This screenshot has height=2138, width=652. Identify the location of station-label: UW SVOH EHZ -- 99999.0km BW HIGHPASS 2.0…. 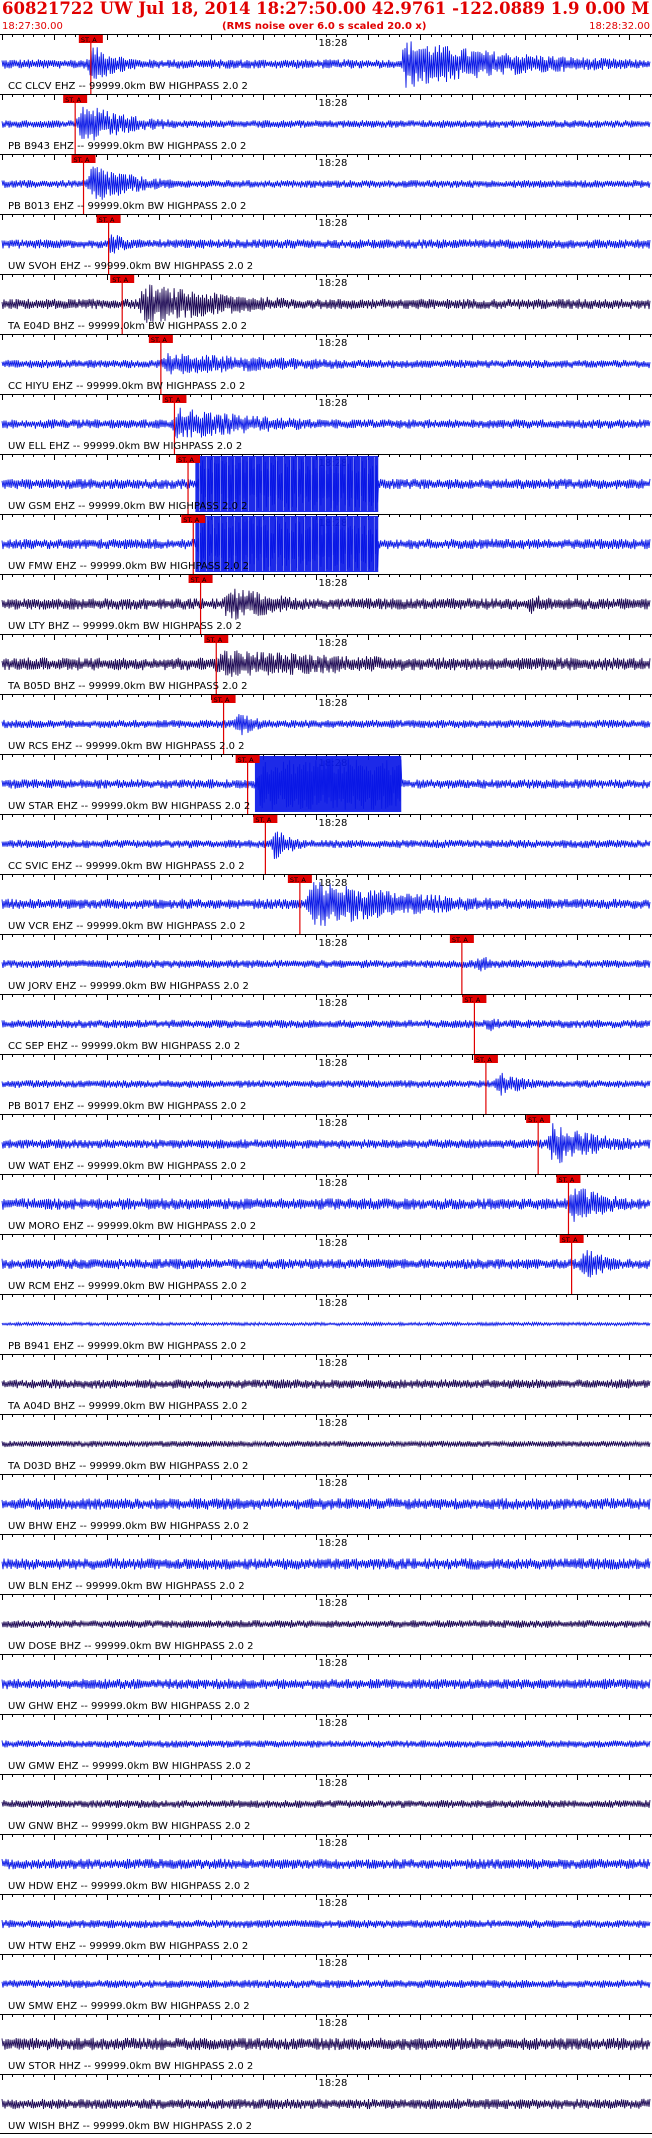
(130, 266).